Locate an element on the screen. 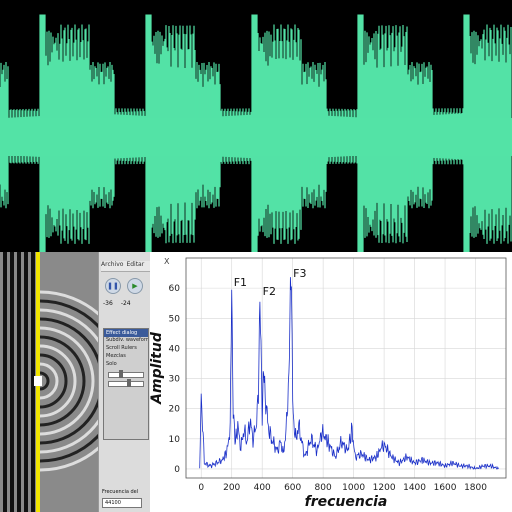 The height and width of the screenshot is (512, 512). level-meter: -36 -24 is located at coordinates (117, 303).